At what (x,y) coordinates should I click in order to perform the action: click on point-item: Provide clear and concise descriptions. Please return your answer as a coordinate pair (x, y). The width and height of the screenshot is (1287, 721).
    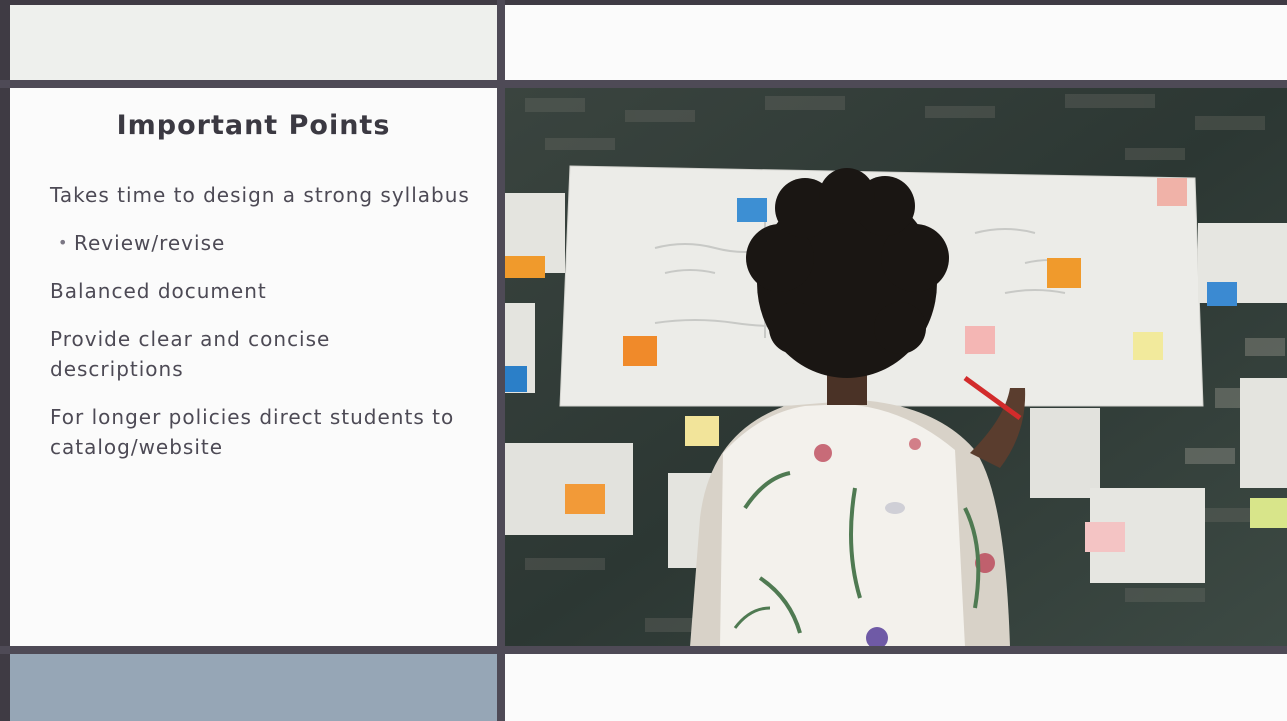
    Looking at the image, I should click on (260, 354).